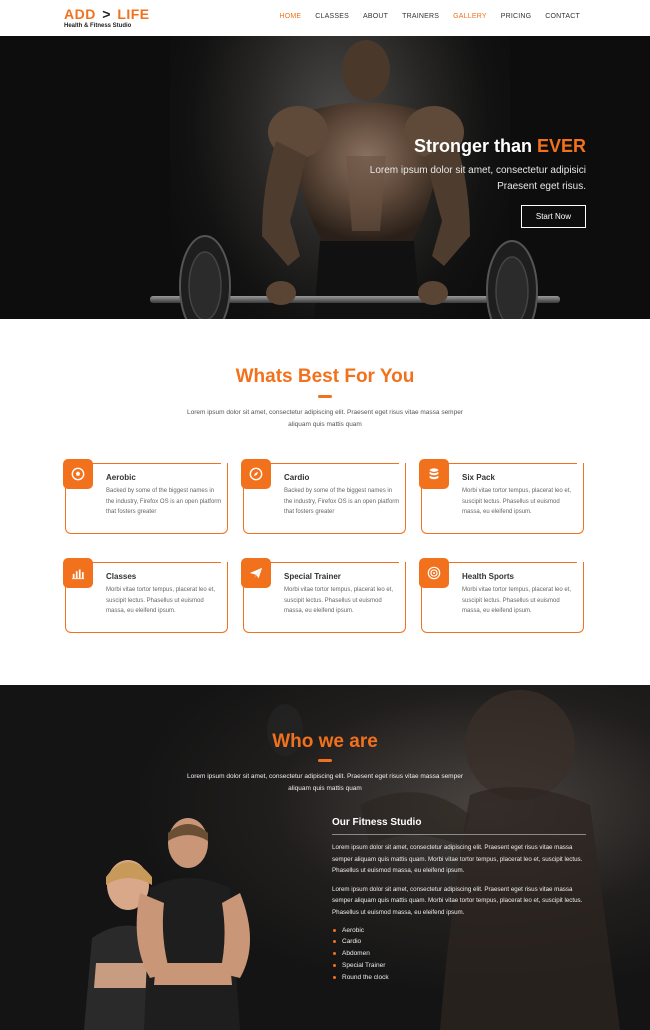  Describe the element at coordinates (121, 576) in the screenshot. I see `feature-title: Classes` at that location.